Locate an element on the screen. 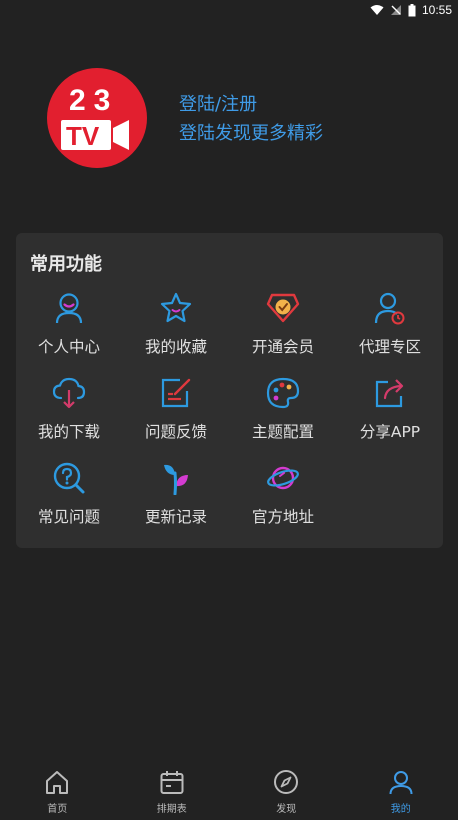  sprout-icon is located at coordinates (176, 478).